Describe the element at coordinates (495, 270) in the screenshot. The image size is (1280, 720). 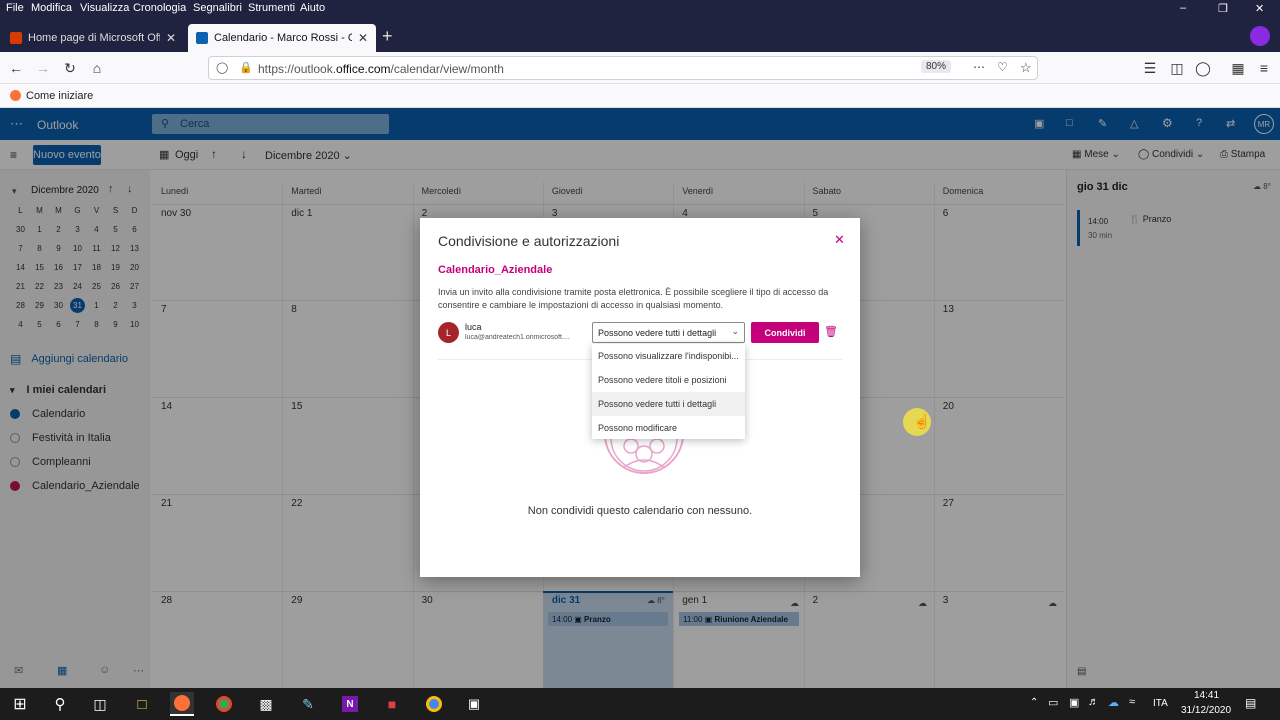
I see `calendar-name: Calendario_Aziendale` at that location.